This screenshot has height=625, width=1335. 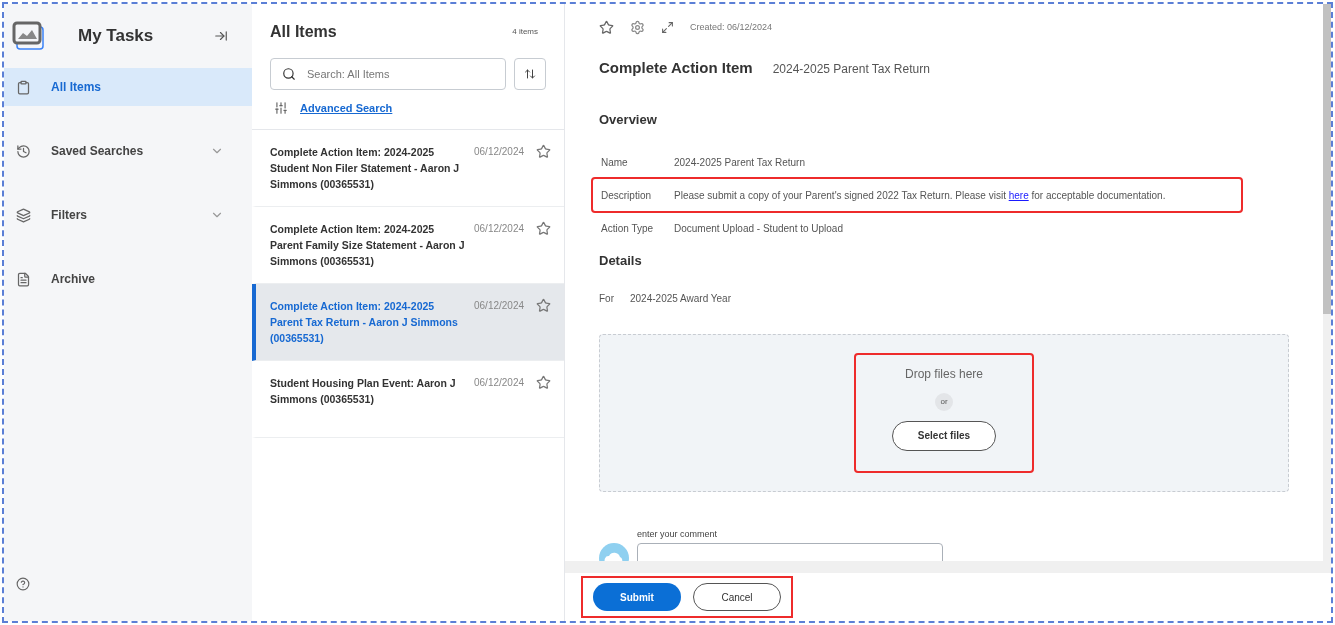 What do you see at coordinates (627, 195) in the screenshot?
I see `field-label: Description` at bounding box center [627, 195].